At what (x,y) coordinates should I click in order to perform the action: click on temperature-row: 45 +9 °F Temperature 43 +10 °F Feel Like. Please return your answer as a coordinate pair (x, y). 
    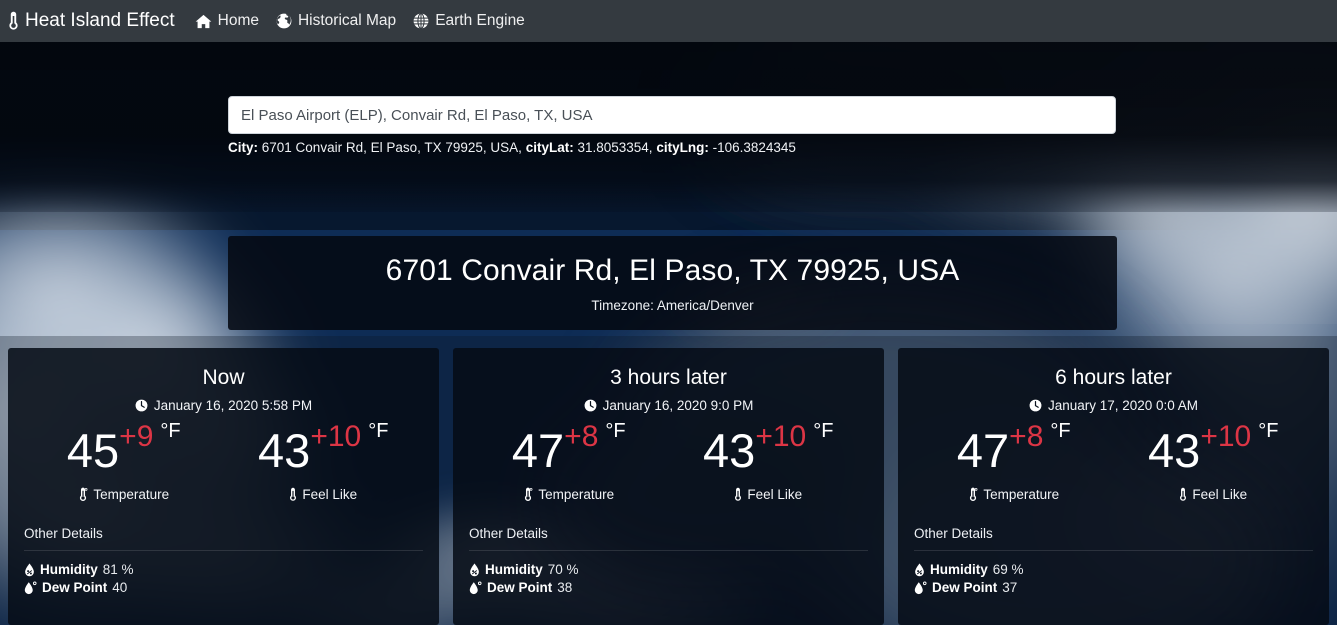
    Looking at the image, I should click on (224, 461).